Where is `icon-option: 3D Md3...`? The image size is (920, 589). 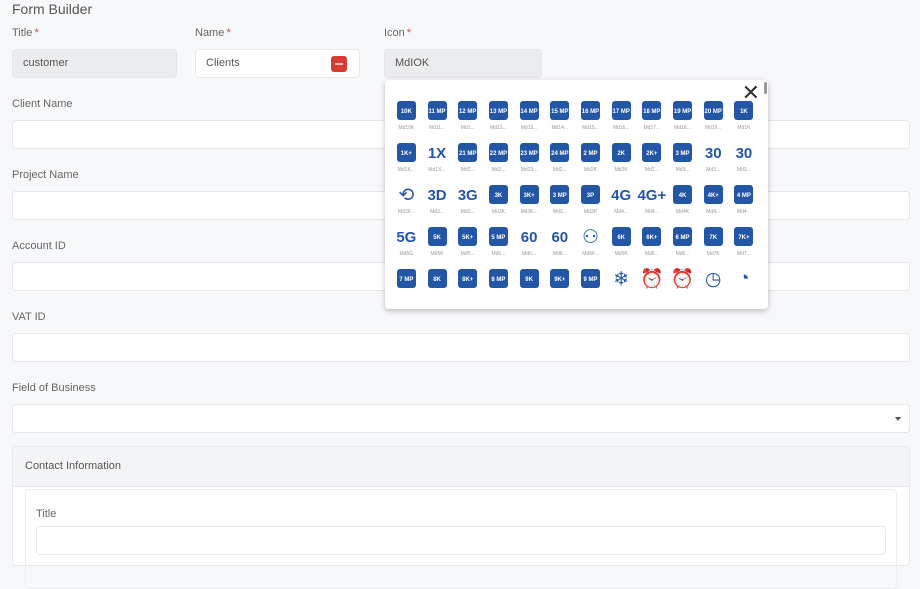 icon-option: 3D Md3... is located at coordinates (437, 205).